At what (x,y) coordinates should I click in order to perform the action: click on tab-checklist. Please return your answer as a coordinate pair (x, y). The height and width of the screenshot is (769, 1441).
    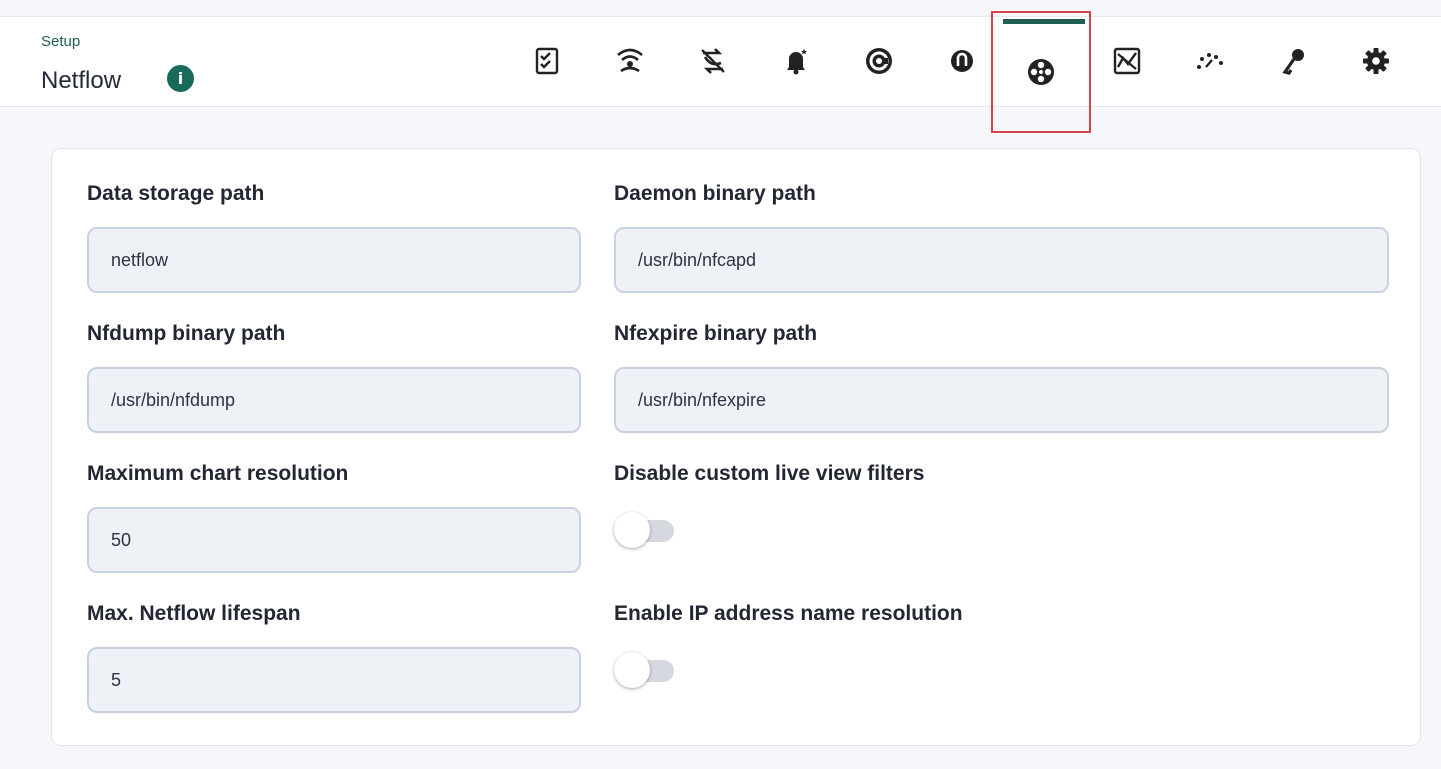
    Looking at the image, I should click on (547, 61).